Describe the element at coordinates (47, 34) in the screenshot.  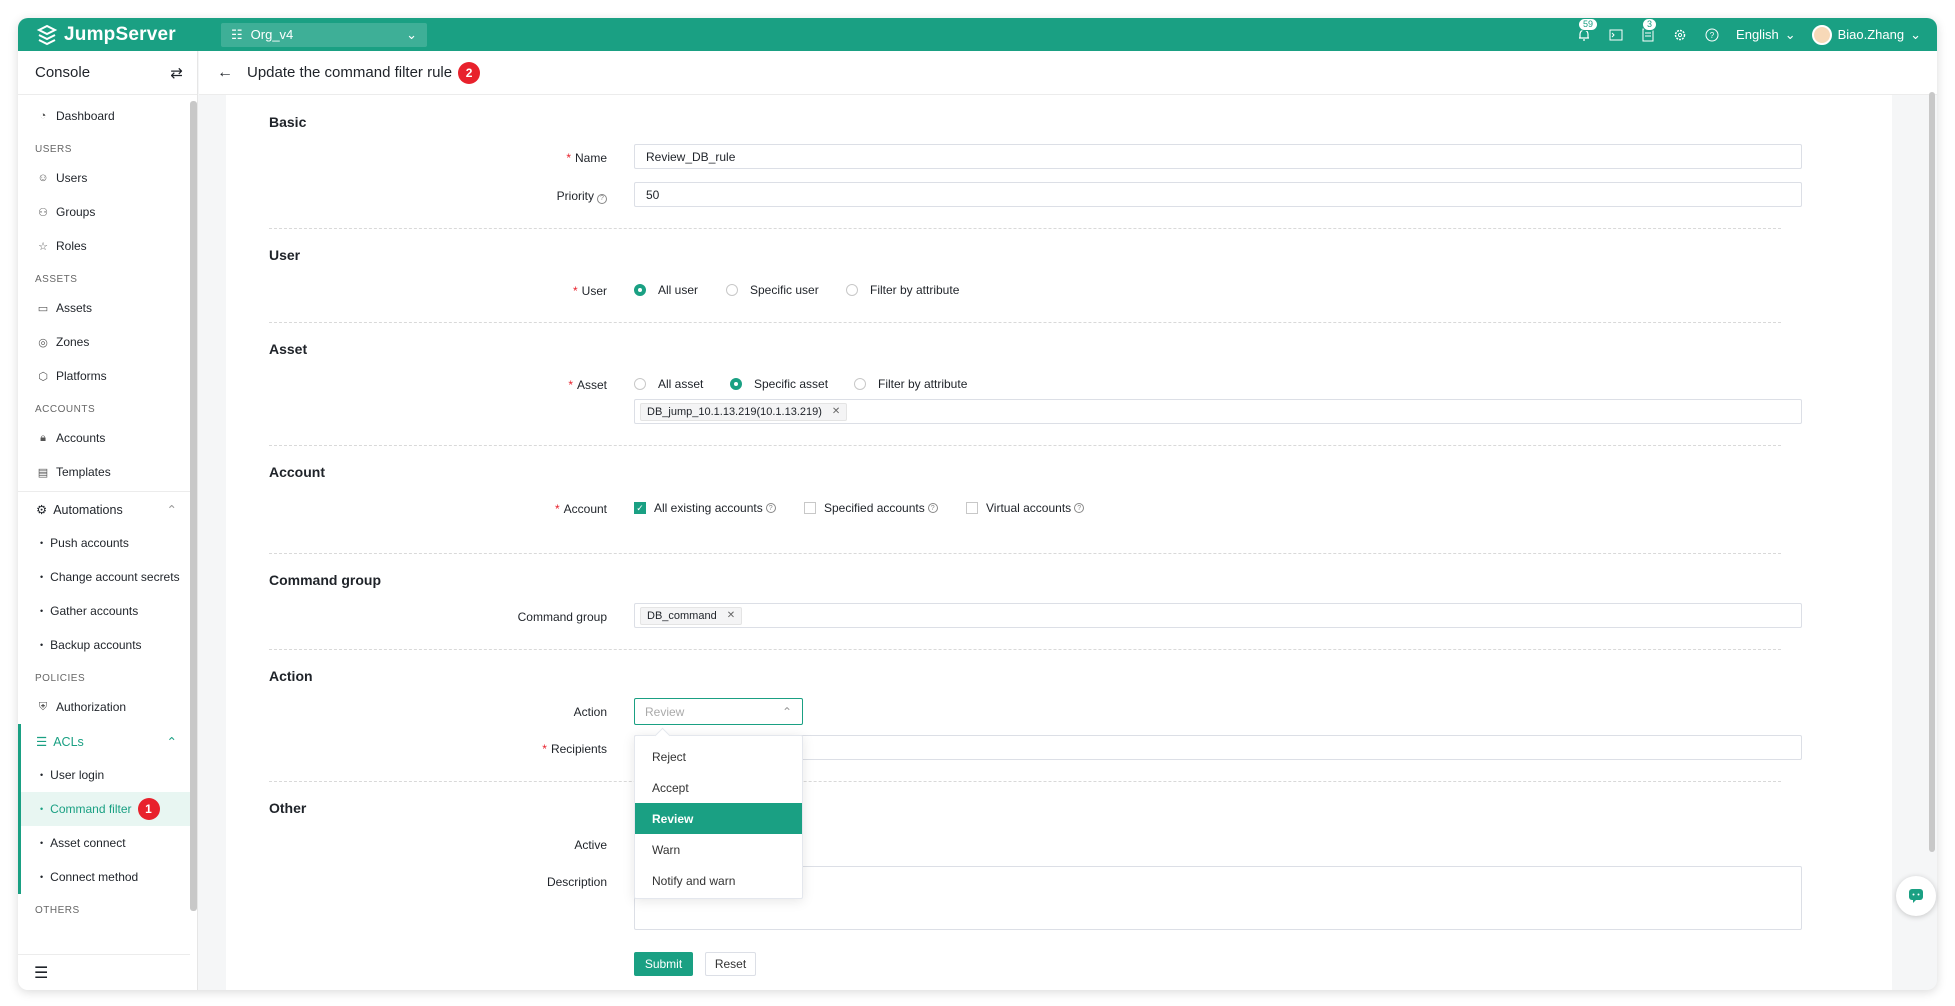
I see `jumpserver-logo-icon` at that location.